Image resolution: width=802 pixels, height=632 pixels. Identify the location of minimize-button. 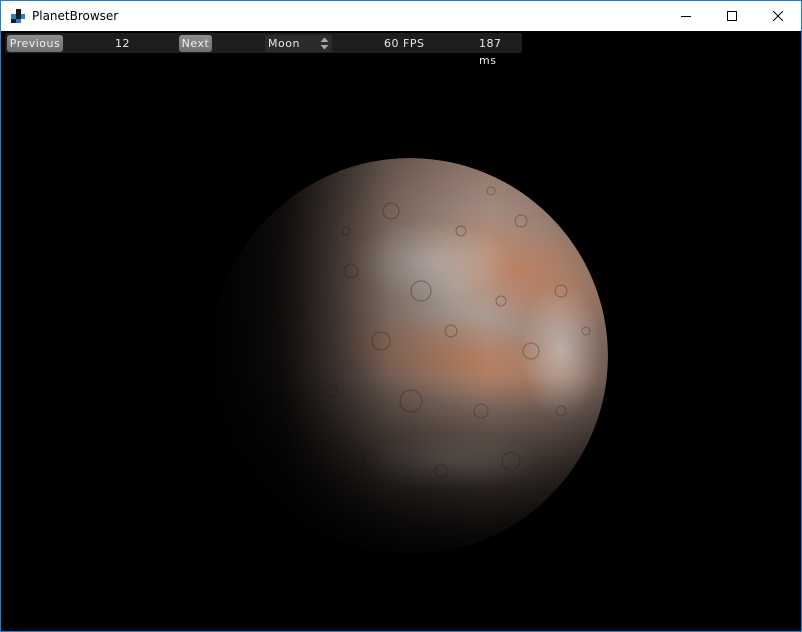
(686, 16).